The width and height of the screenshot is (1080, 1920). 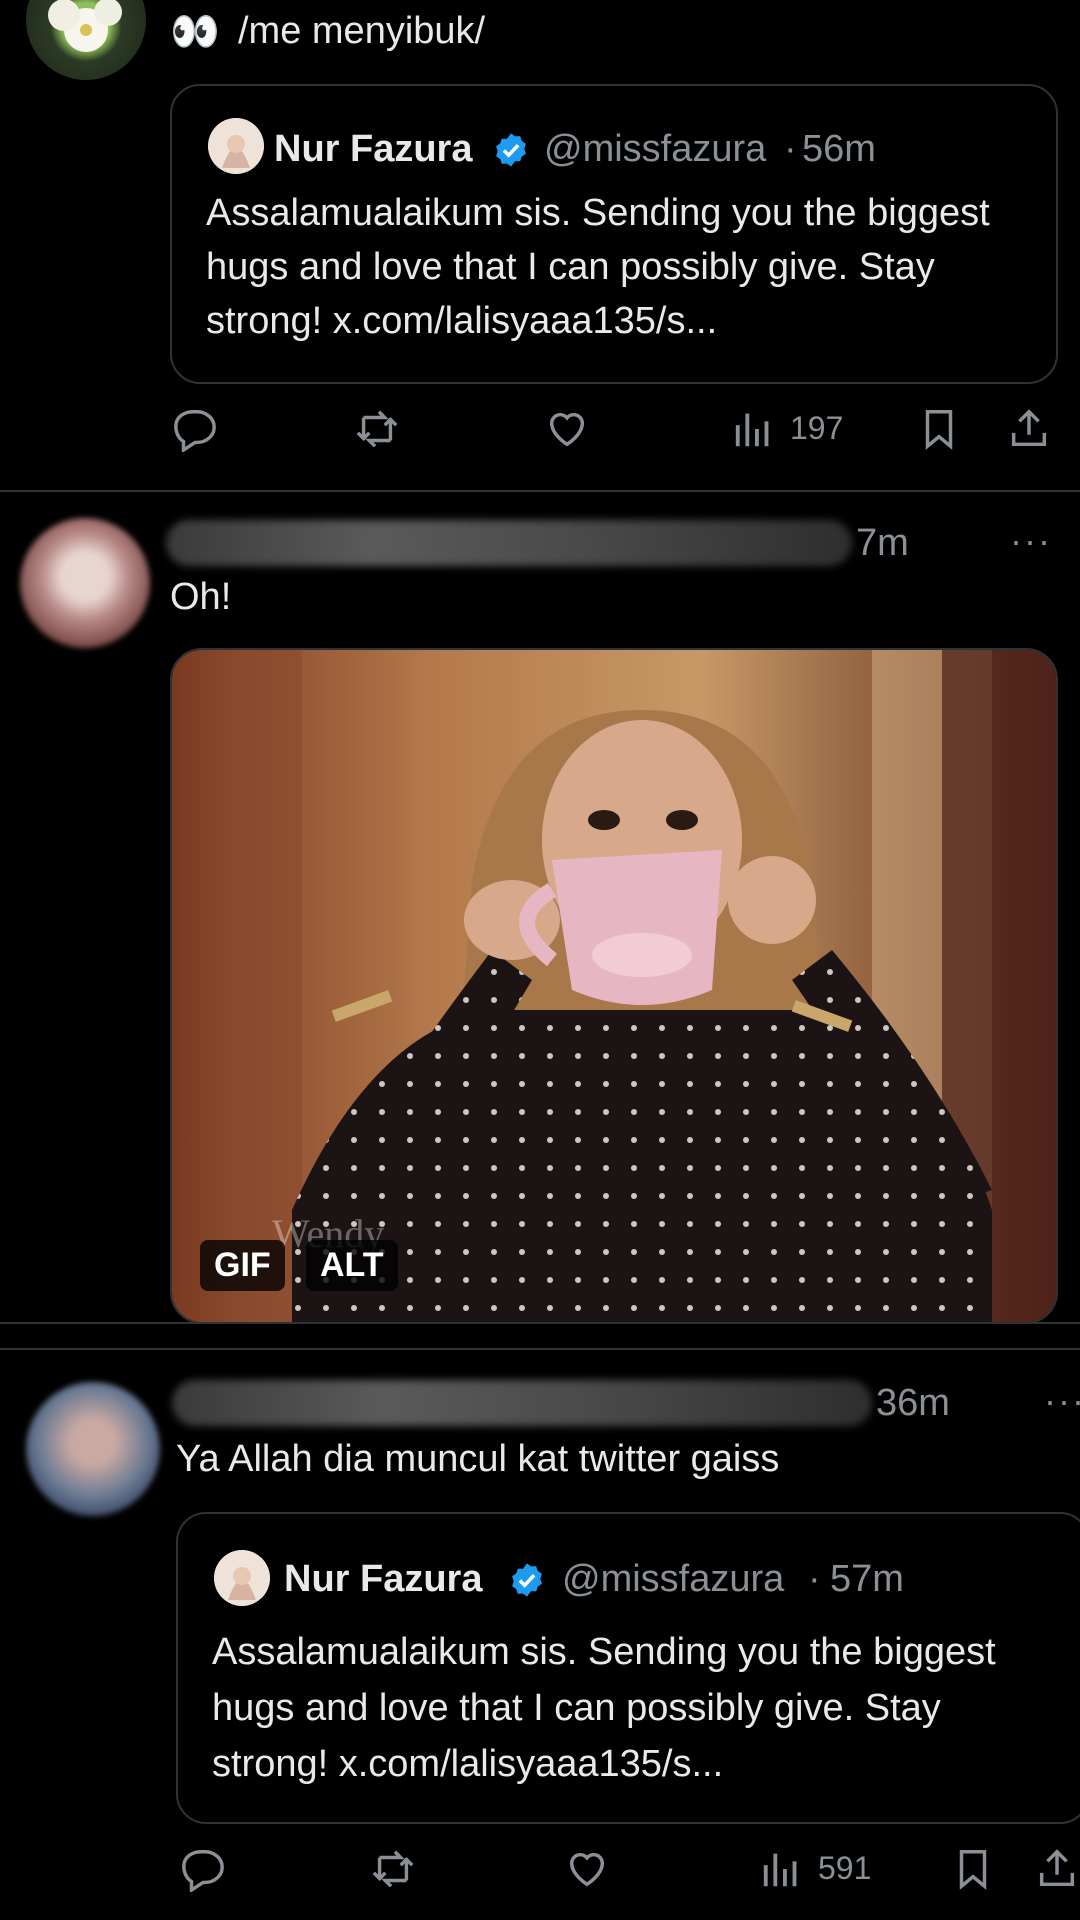 What do you see at coordinates (844, 1868) in the screenshot?
I see `views-count: 591` at bounding box center [844, 1868].